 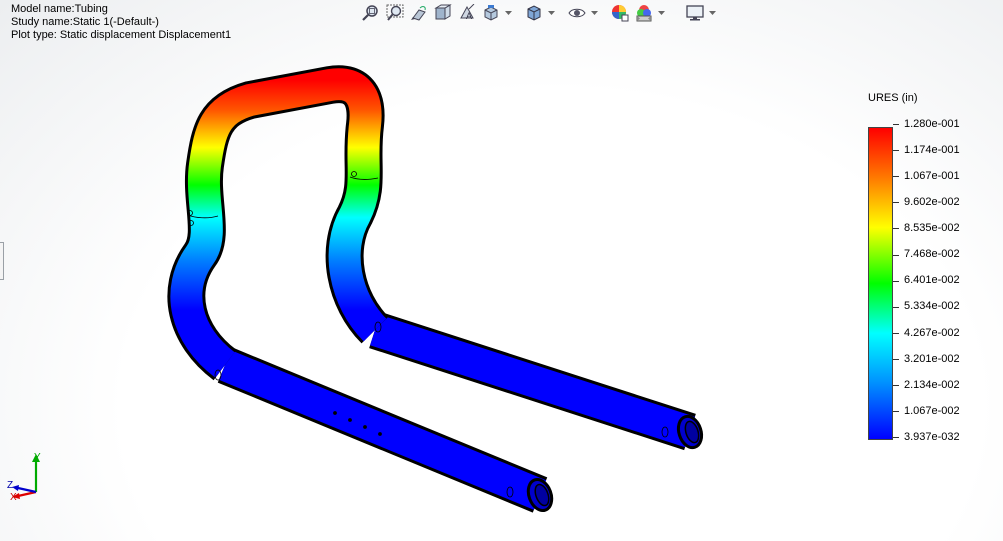 I want to click on legend-label: 4.267e-002, so click(x=932, y=333).